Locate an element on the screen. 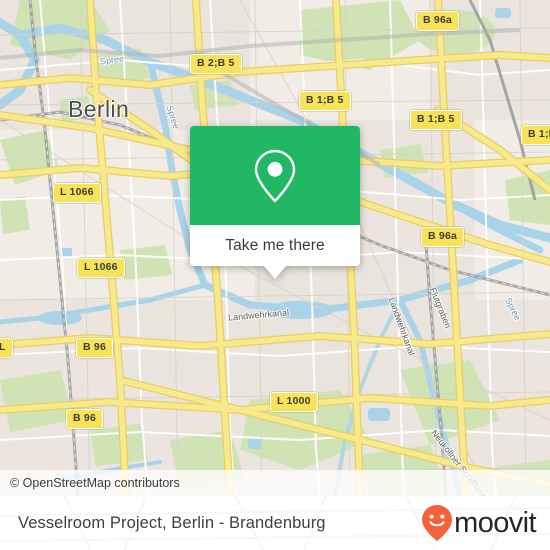 This screenshot has width=550, height=550. brand-wordmark: moovit is located at coordinates (495, 522).